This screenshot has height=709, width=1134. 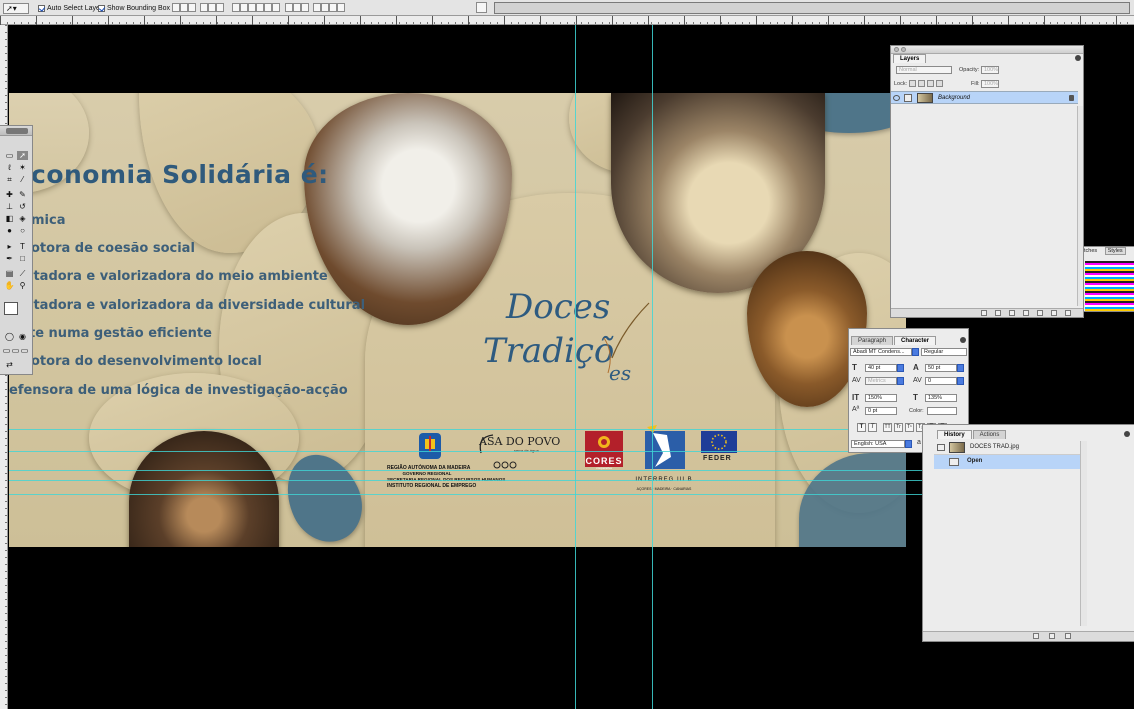 What do you see at coordinates (1115, 251) in the screenshot?
I see `tab-styles: Styles` at bounding box center [1115, 251].